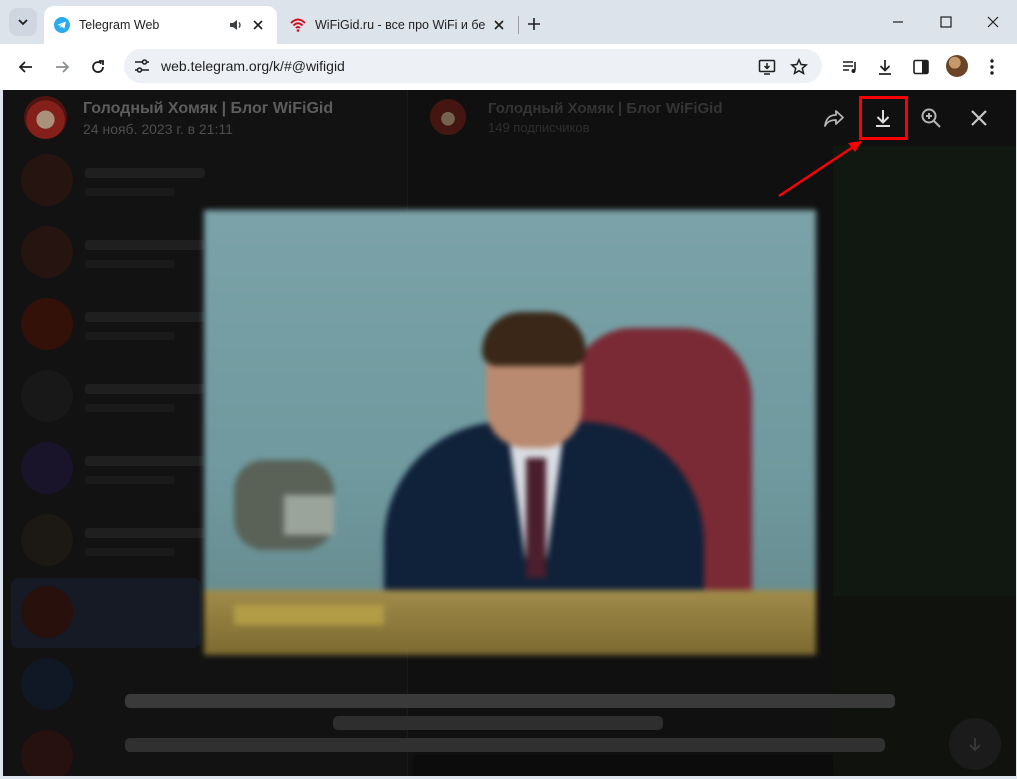 This screenshot has height=779, width=1017. I want to click on back-button, so click(26, 67).